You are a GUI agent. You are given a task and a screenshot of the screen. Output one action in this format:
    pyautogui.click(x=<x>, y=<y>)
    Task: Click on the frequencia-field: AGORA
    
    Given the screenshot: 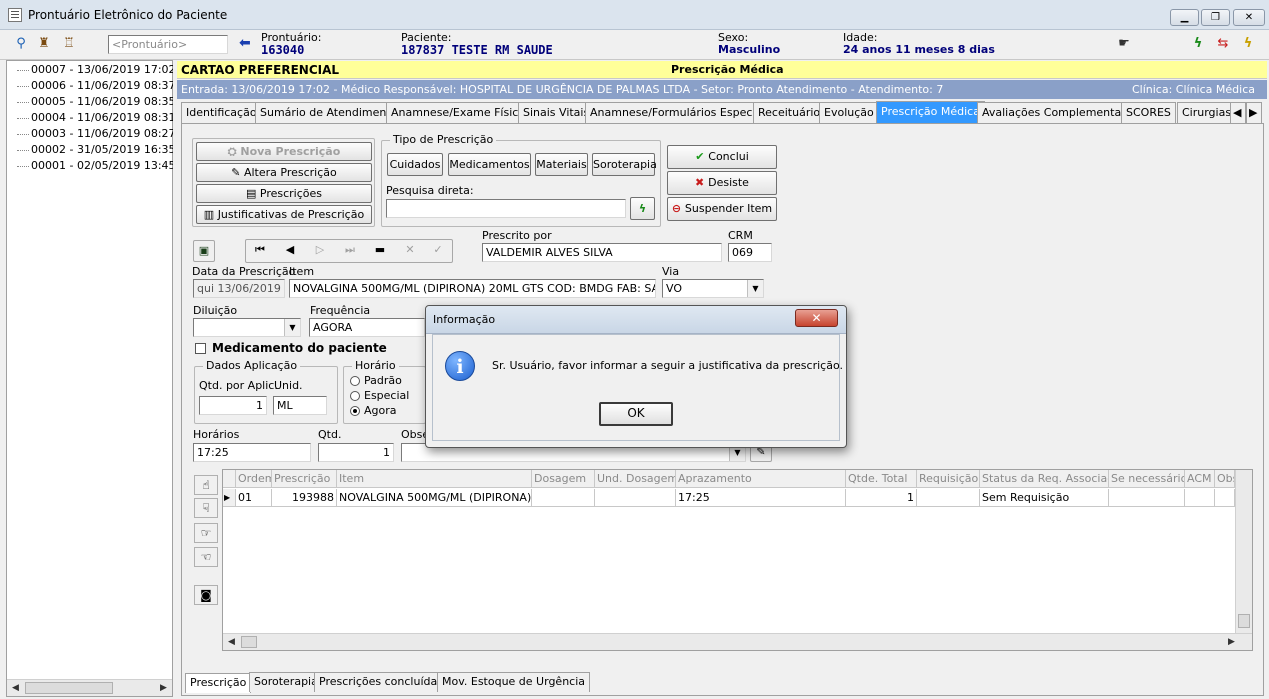 What is the action you would take?
    pyautogui.click(x=367, y=327)
    